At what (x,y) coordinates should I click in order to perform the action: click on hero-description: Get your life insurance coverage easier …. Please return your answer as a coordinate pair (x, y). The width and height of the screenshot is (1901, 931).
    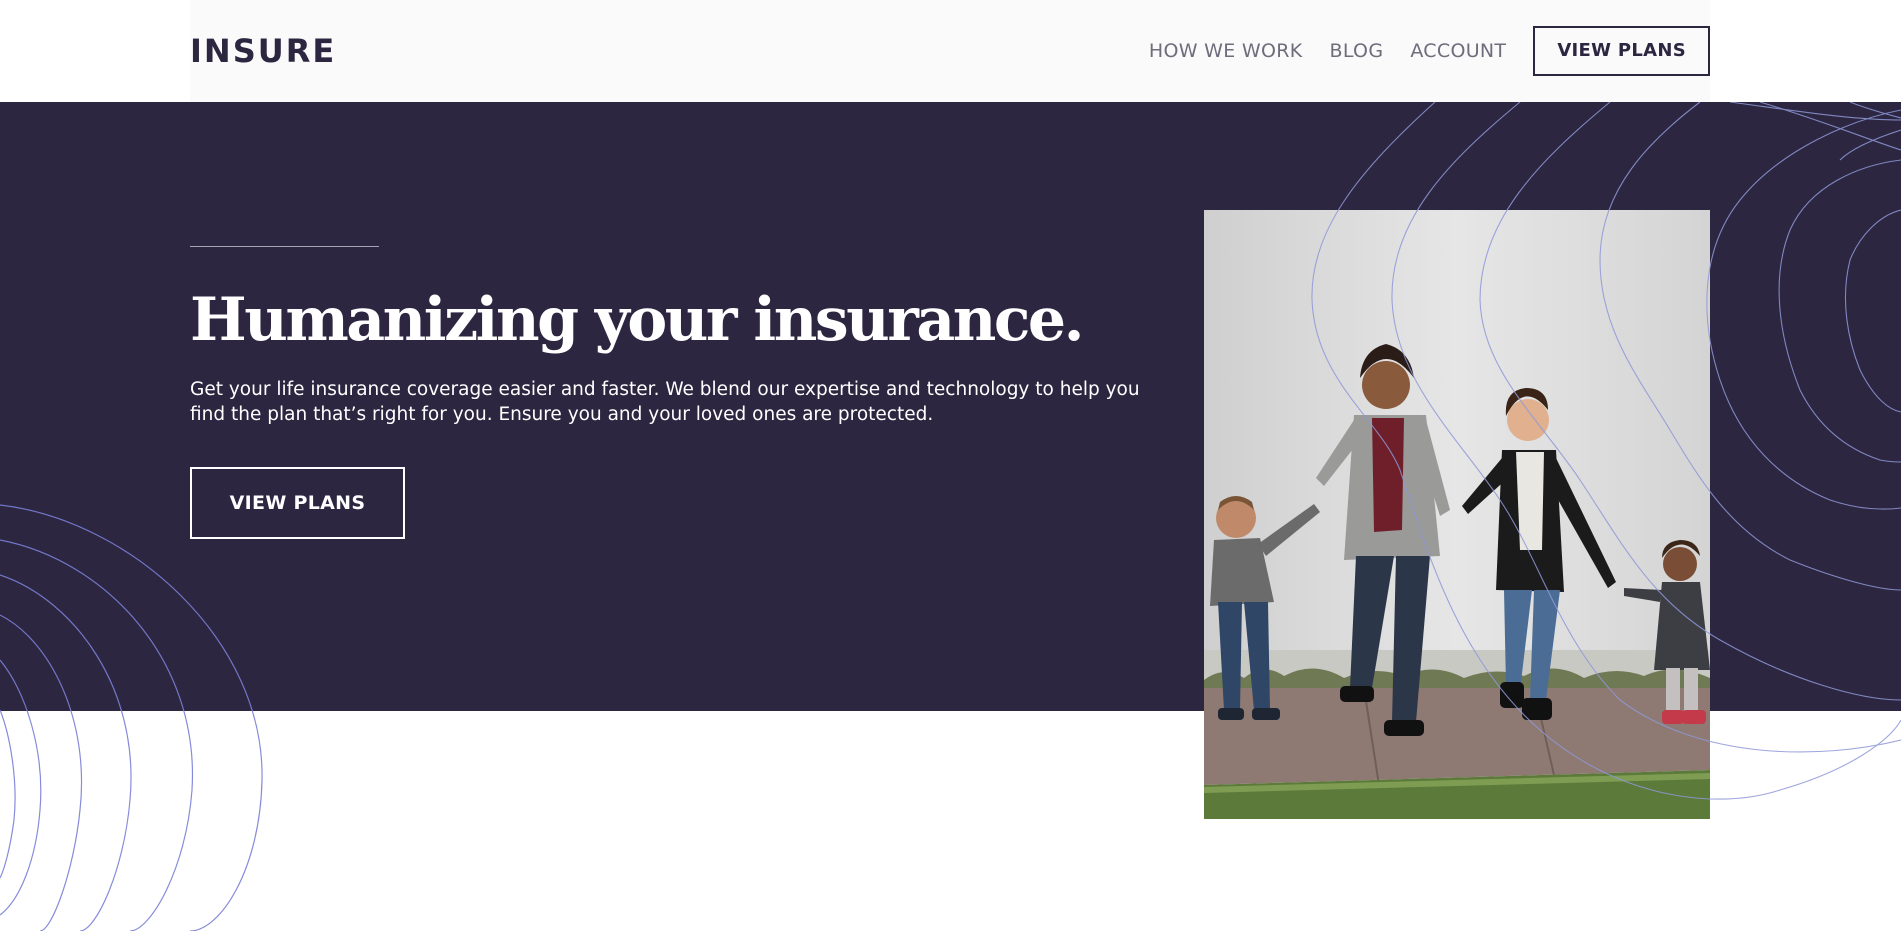
    Looking at the image, I should click on (665, 402).